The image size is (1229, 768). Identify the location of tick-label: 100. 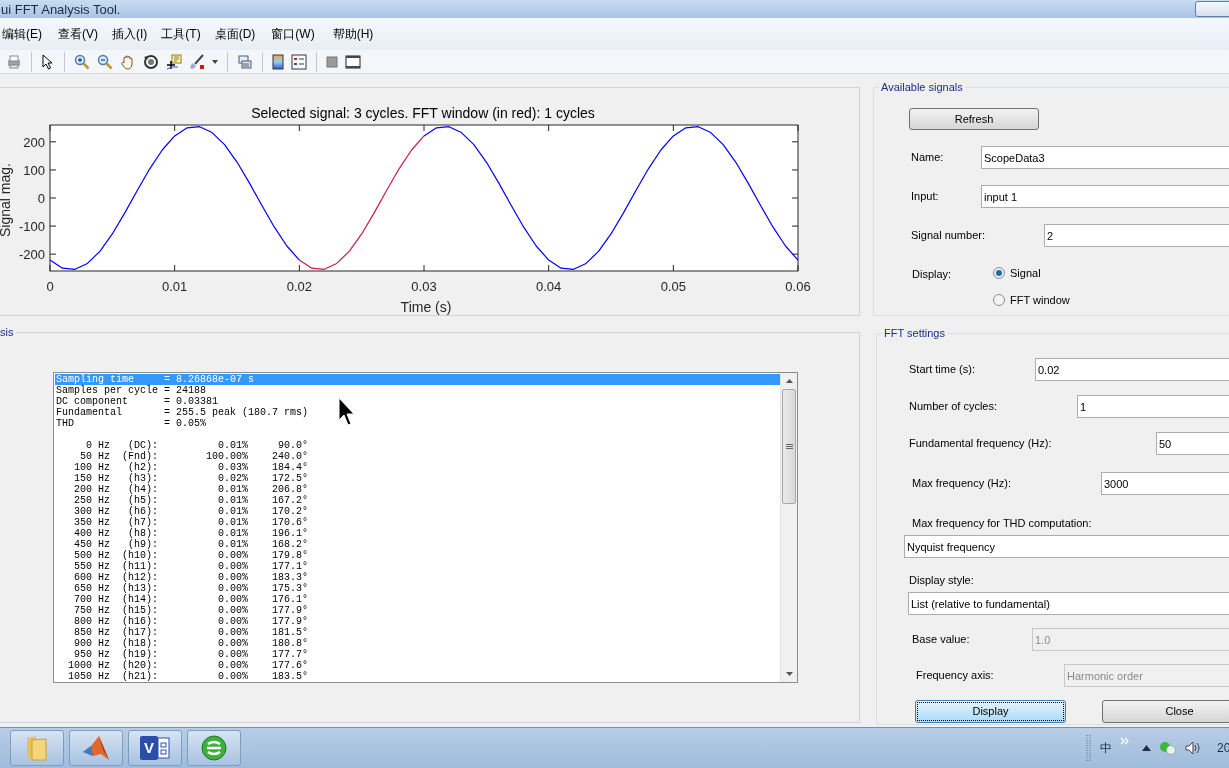
(34, 170).